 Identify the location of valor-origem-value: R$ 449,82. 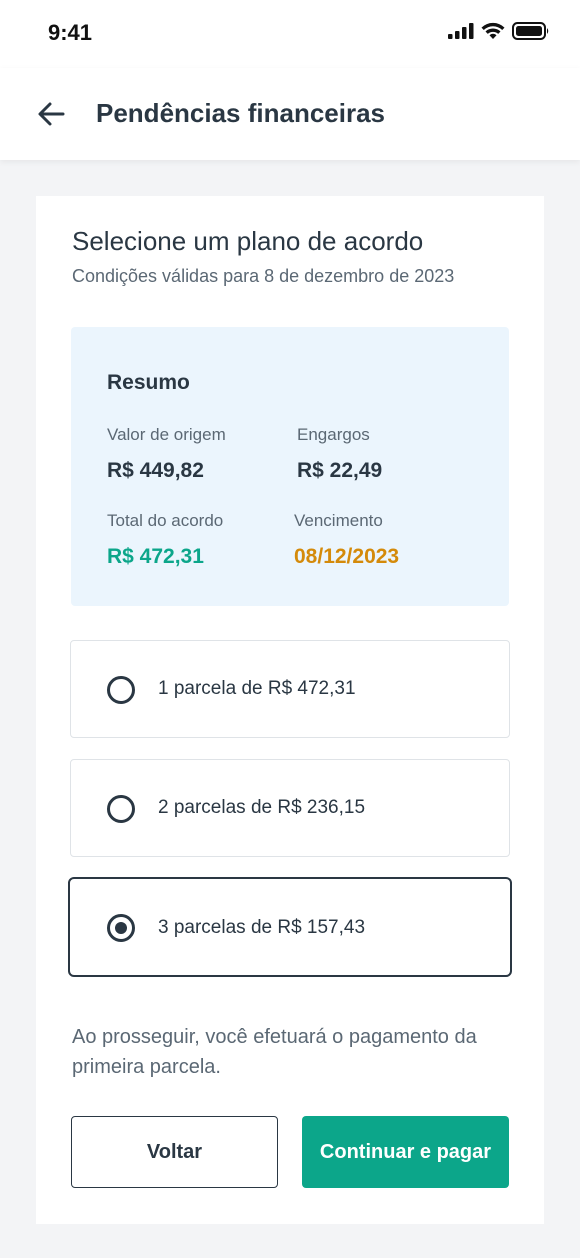
(155, 470).